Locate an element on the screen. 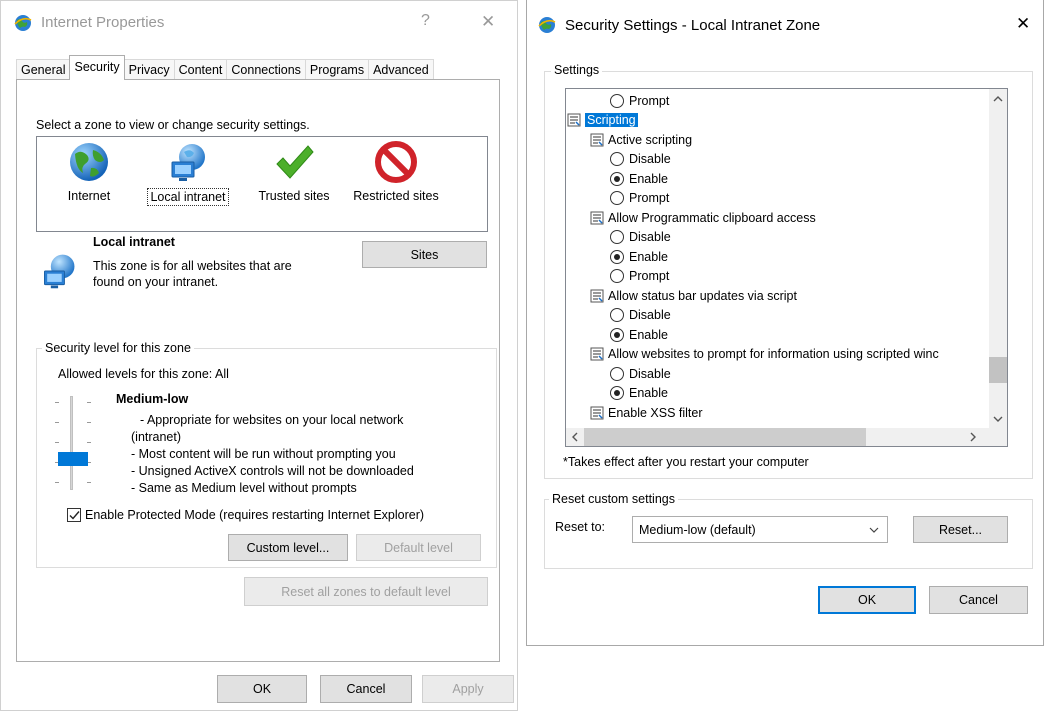 Image resolution: width=1044 pixels, height=711 pixels. reset-all-zones-button: Reset all zones to default level is located at coordinates (366, 591).